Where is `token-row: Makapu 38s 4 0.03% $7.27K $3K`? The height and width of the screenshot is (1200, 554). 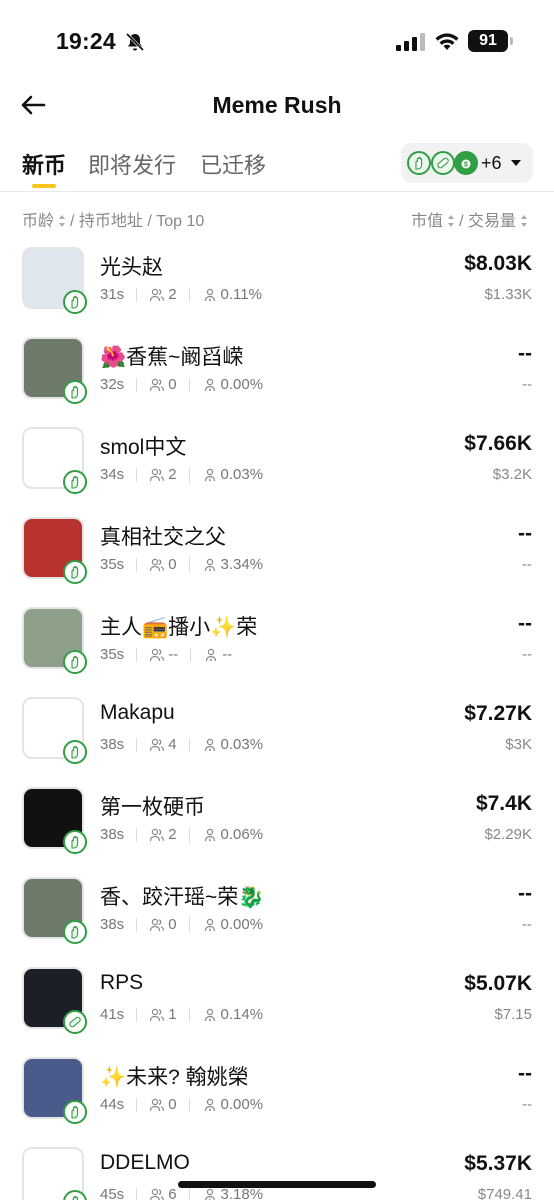 token-row: Makapu 38s 4 0.03% $7.27K $3K is located at coordinates (277, 733).